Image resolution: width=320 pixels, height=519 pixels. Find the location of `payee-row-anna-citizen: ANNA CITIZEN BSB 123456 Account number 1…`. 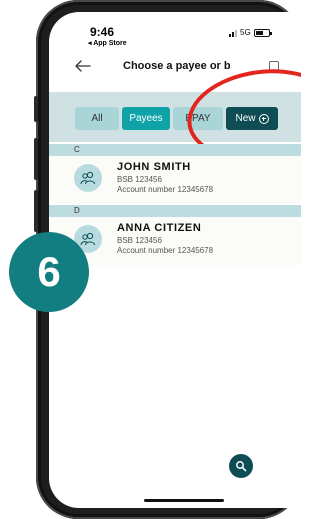

payee-row-anna-citizen: ANNA CITIZEN BSB 123456 Account number 1… is located at coordinates (175, 241).